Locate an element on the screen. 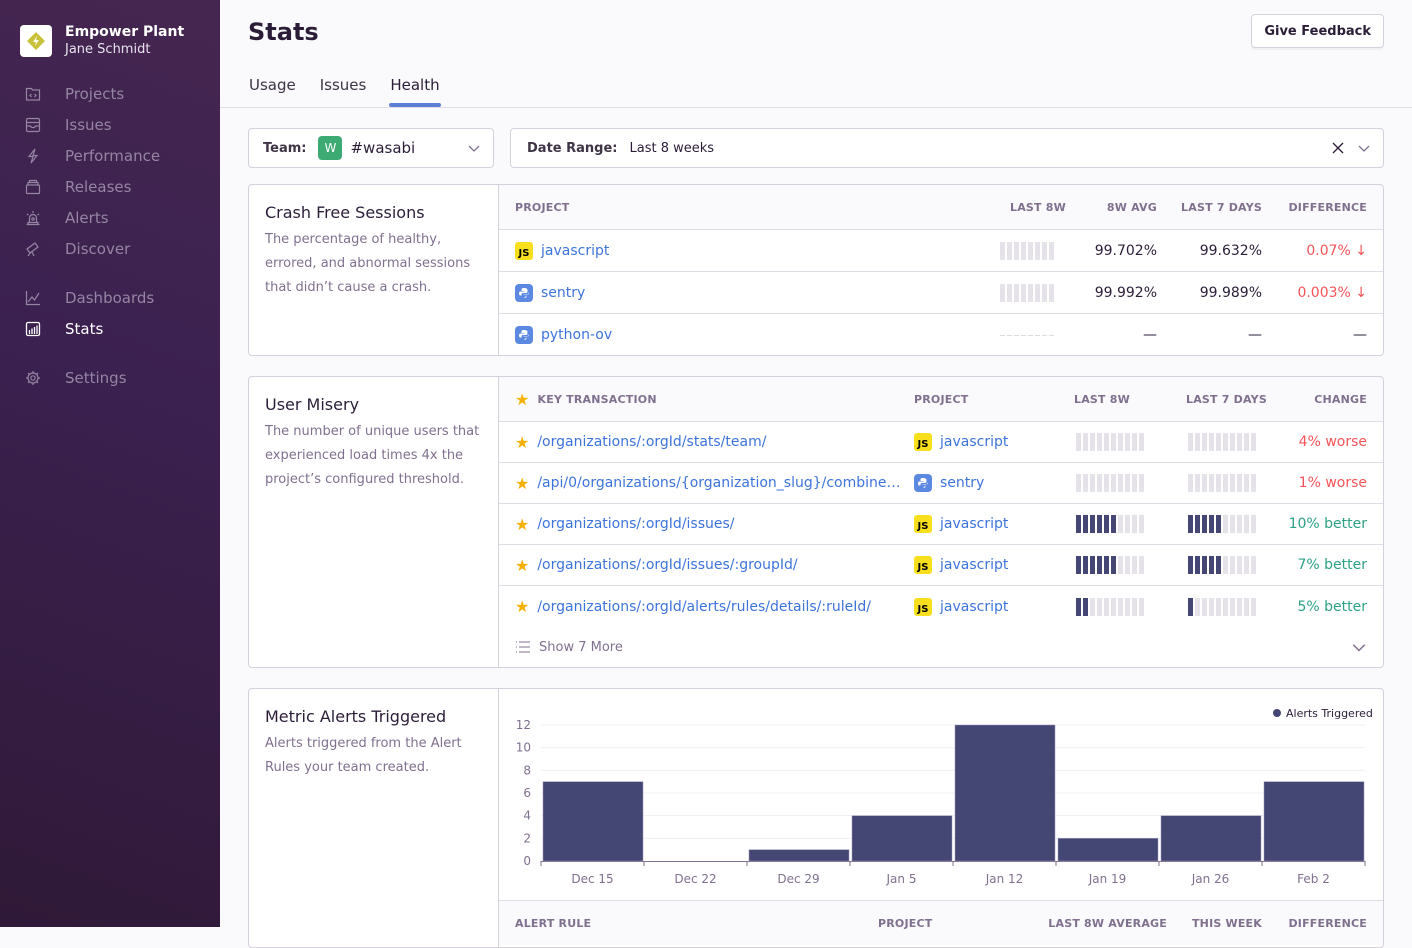 The image size is (1412, 948). sidebar-item-discover: Discover is located at coordinates (77, 249).